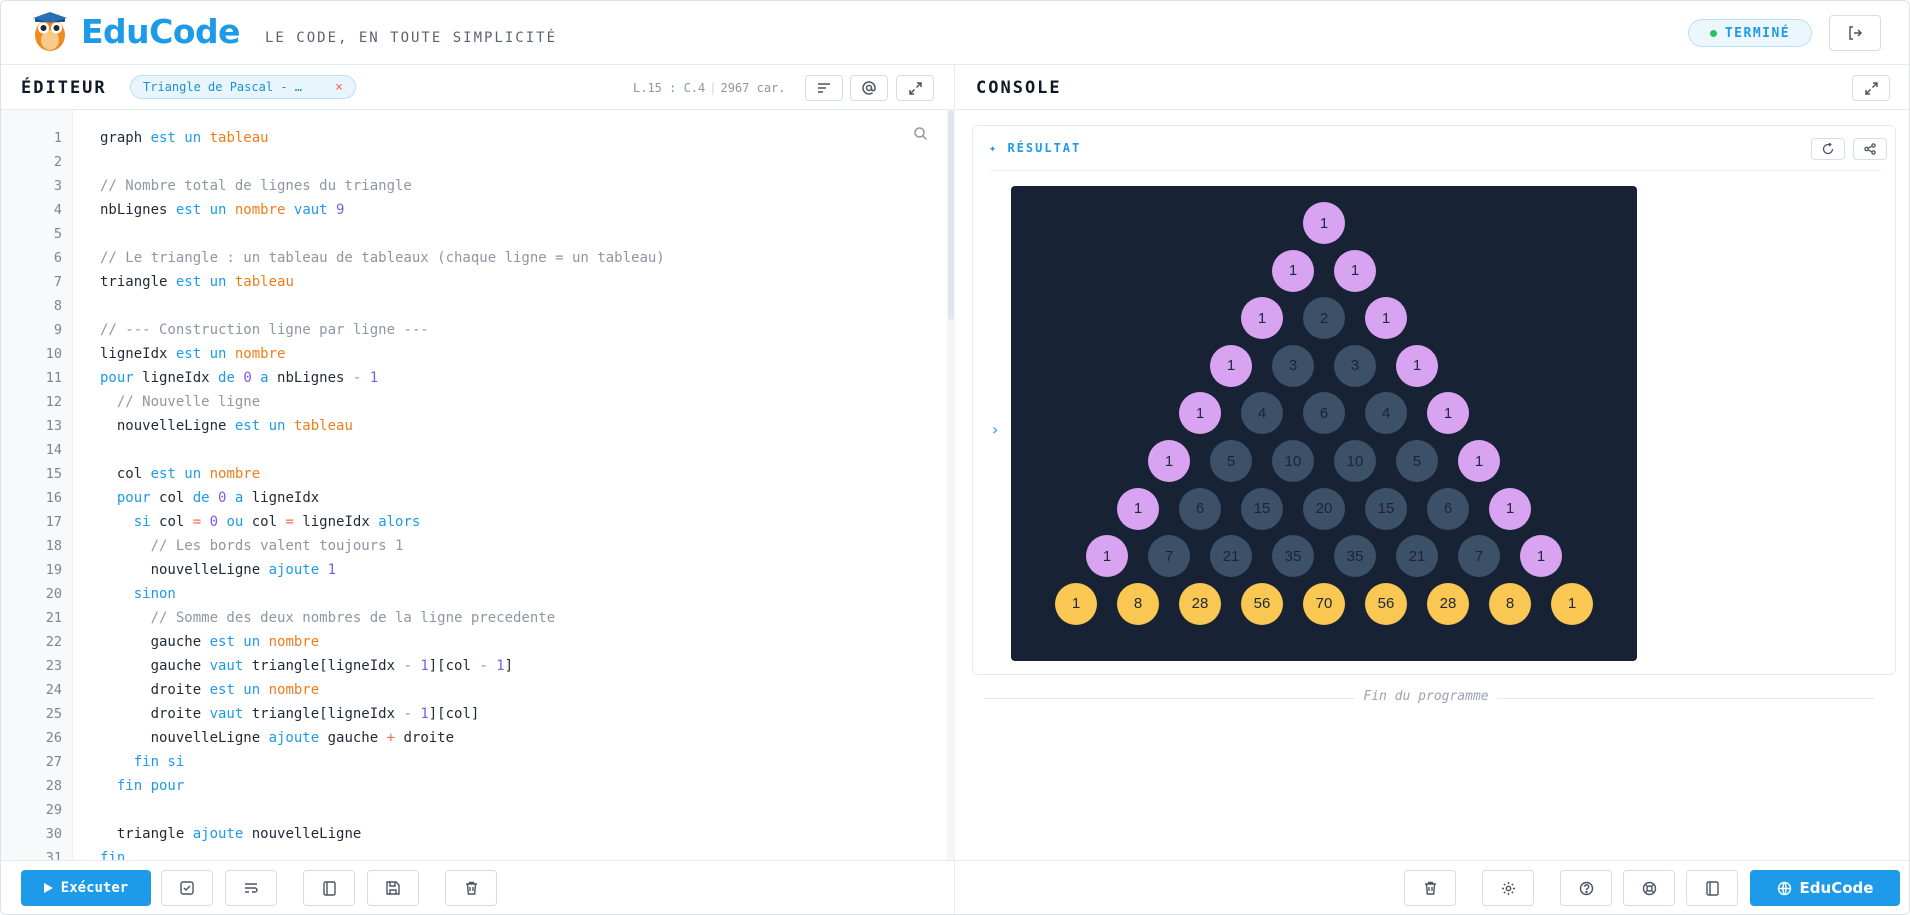 The height and width of the screenshot is (915, 1910). I want to click on triangle-node: 21, so click(1231, 556).